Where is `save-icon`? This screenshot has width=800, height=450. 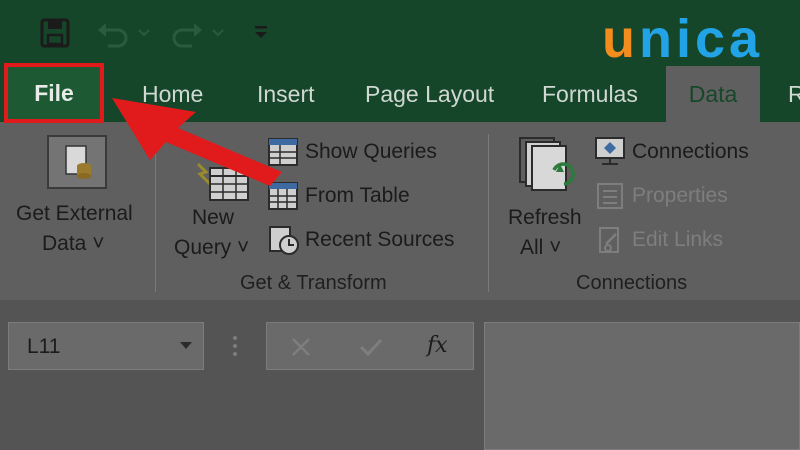 save-icon is located at coordinates (55, 33).